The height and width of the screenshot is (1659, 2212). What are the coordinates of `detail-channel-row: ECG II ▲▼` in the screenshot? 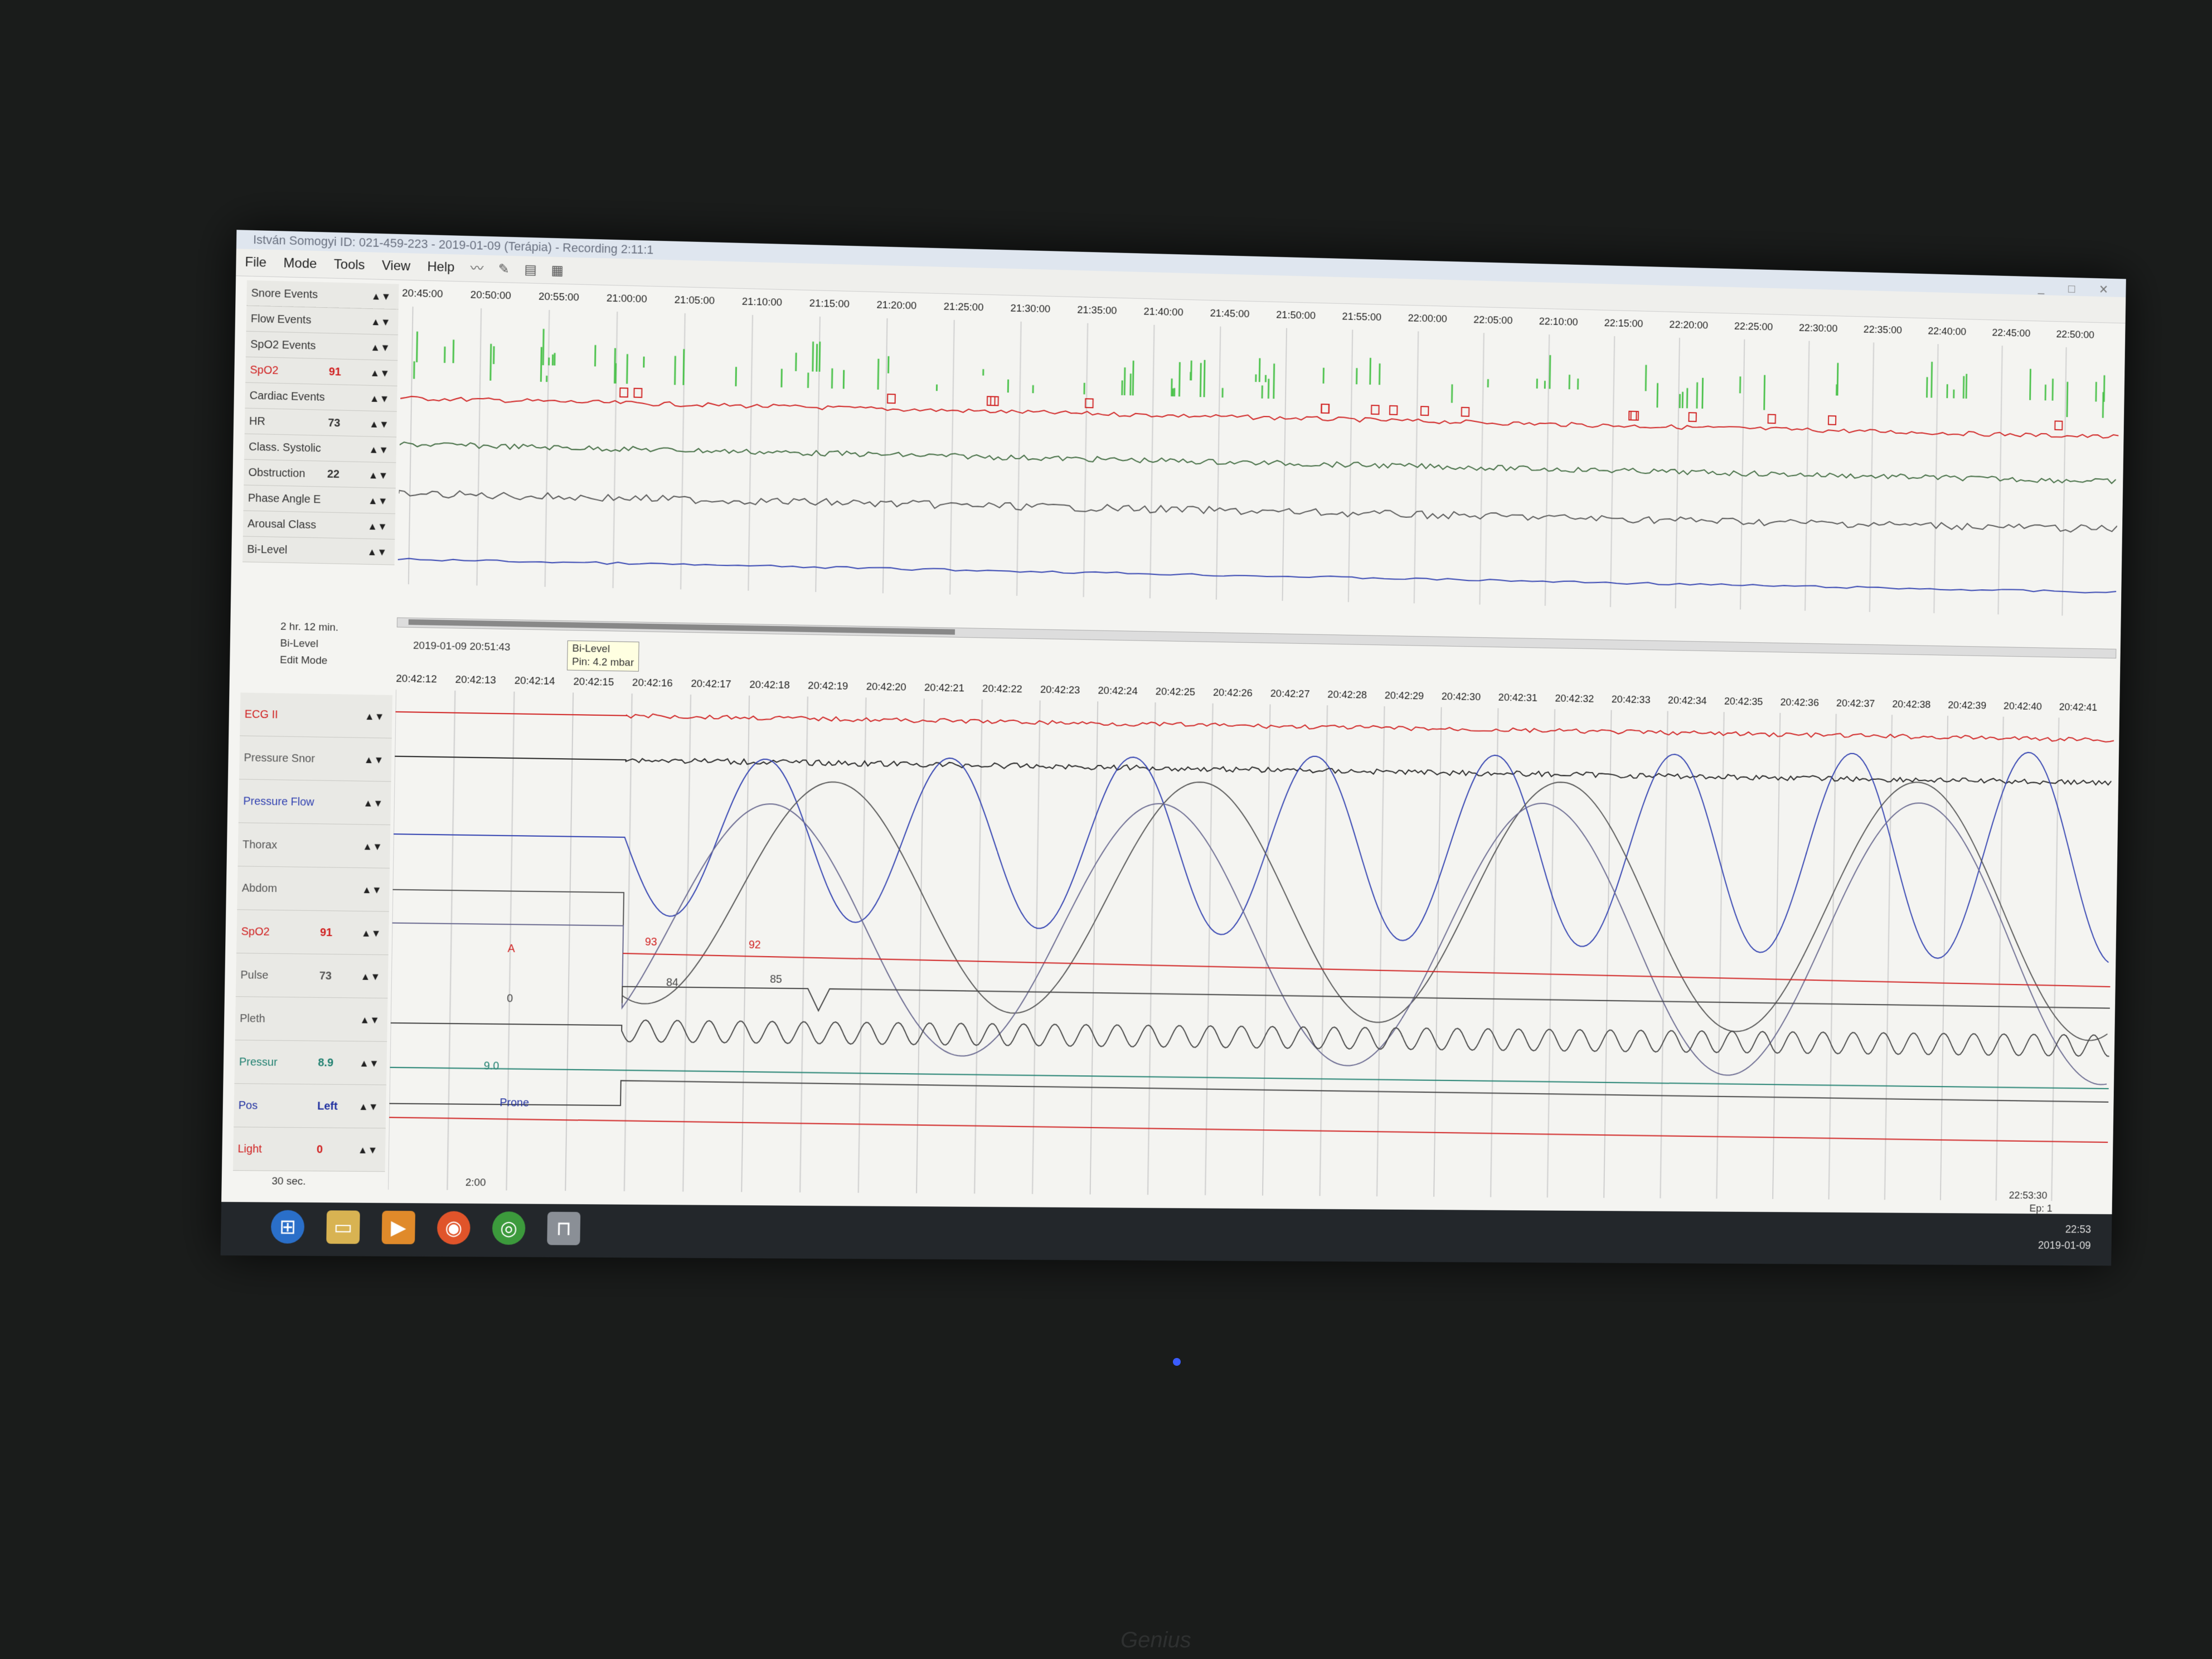 It's located at (316, 715).